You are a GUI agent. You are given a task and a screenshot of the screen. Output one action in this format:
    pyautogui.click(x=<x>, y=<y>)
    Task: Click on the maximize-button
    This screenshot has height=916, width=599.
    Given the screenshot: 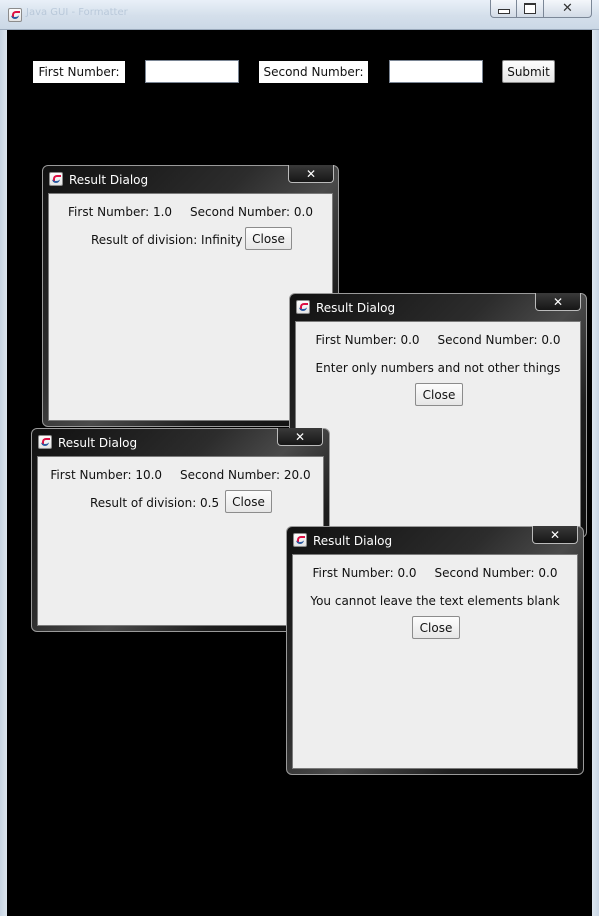 What is the action you would take?
    pyautogui.click(x=530, y=9)
    